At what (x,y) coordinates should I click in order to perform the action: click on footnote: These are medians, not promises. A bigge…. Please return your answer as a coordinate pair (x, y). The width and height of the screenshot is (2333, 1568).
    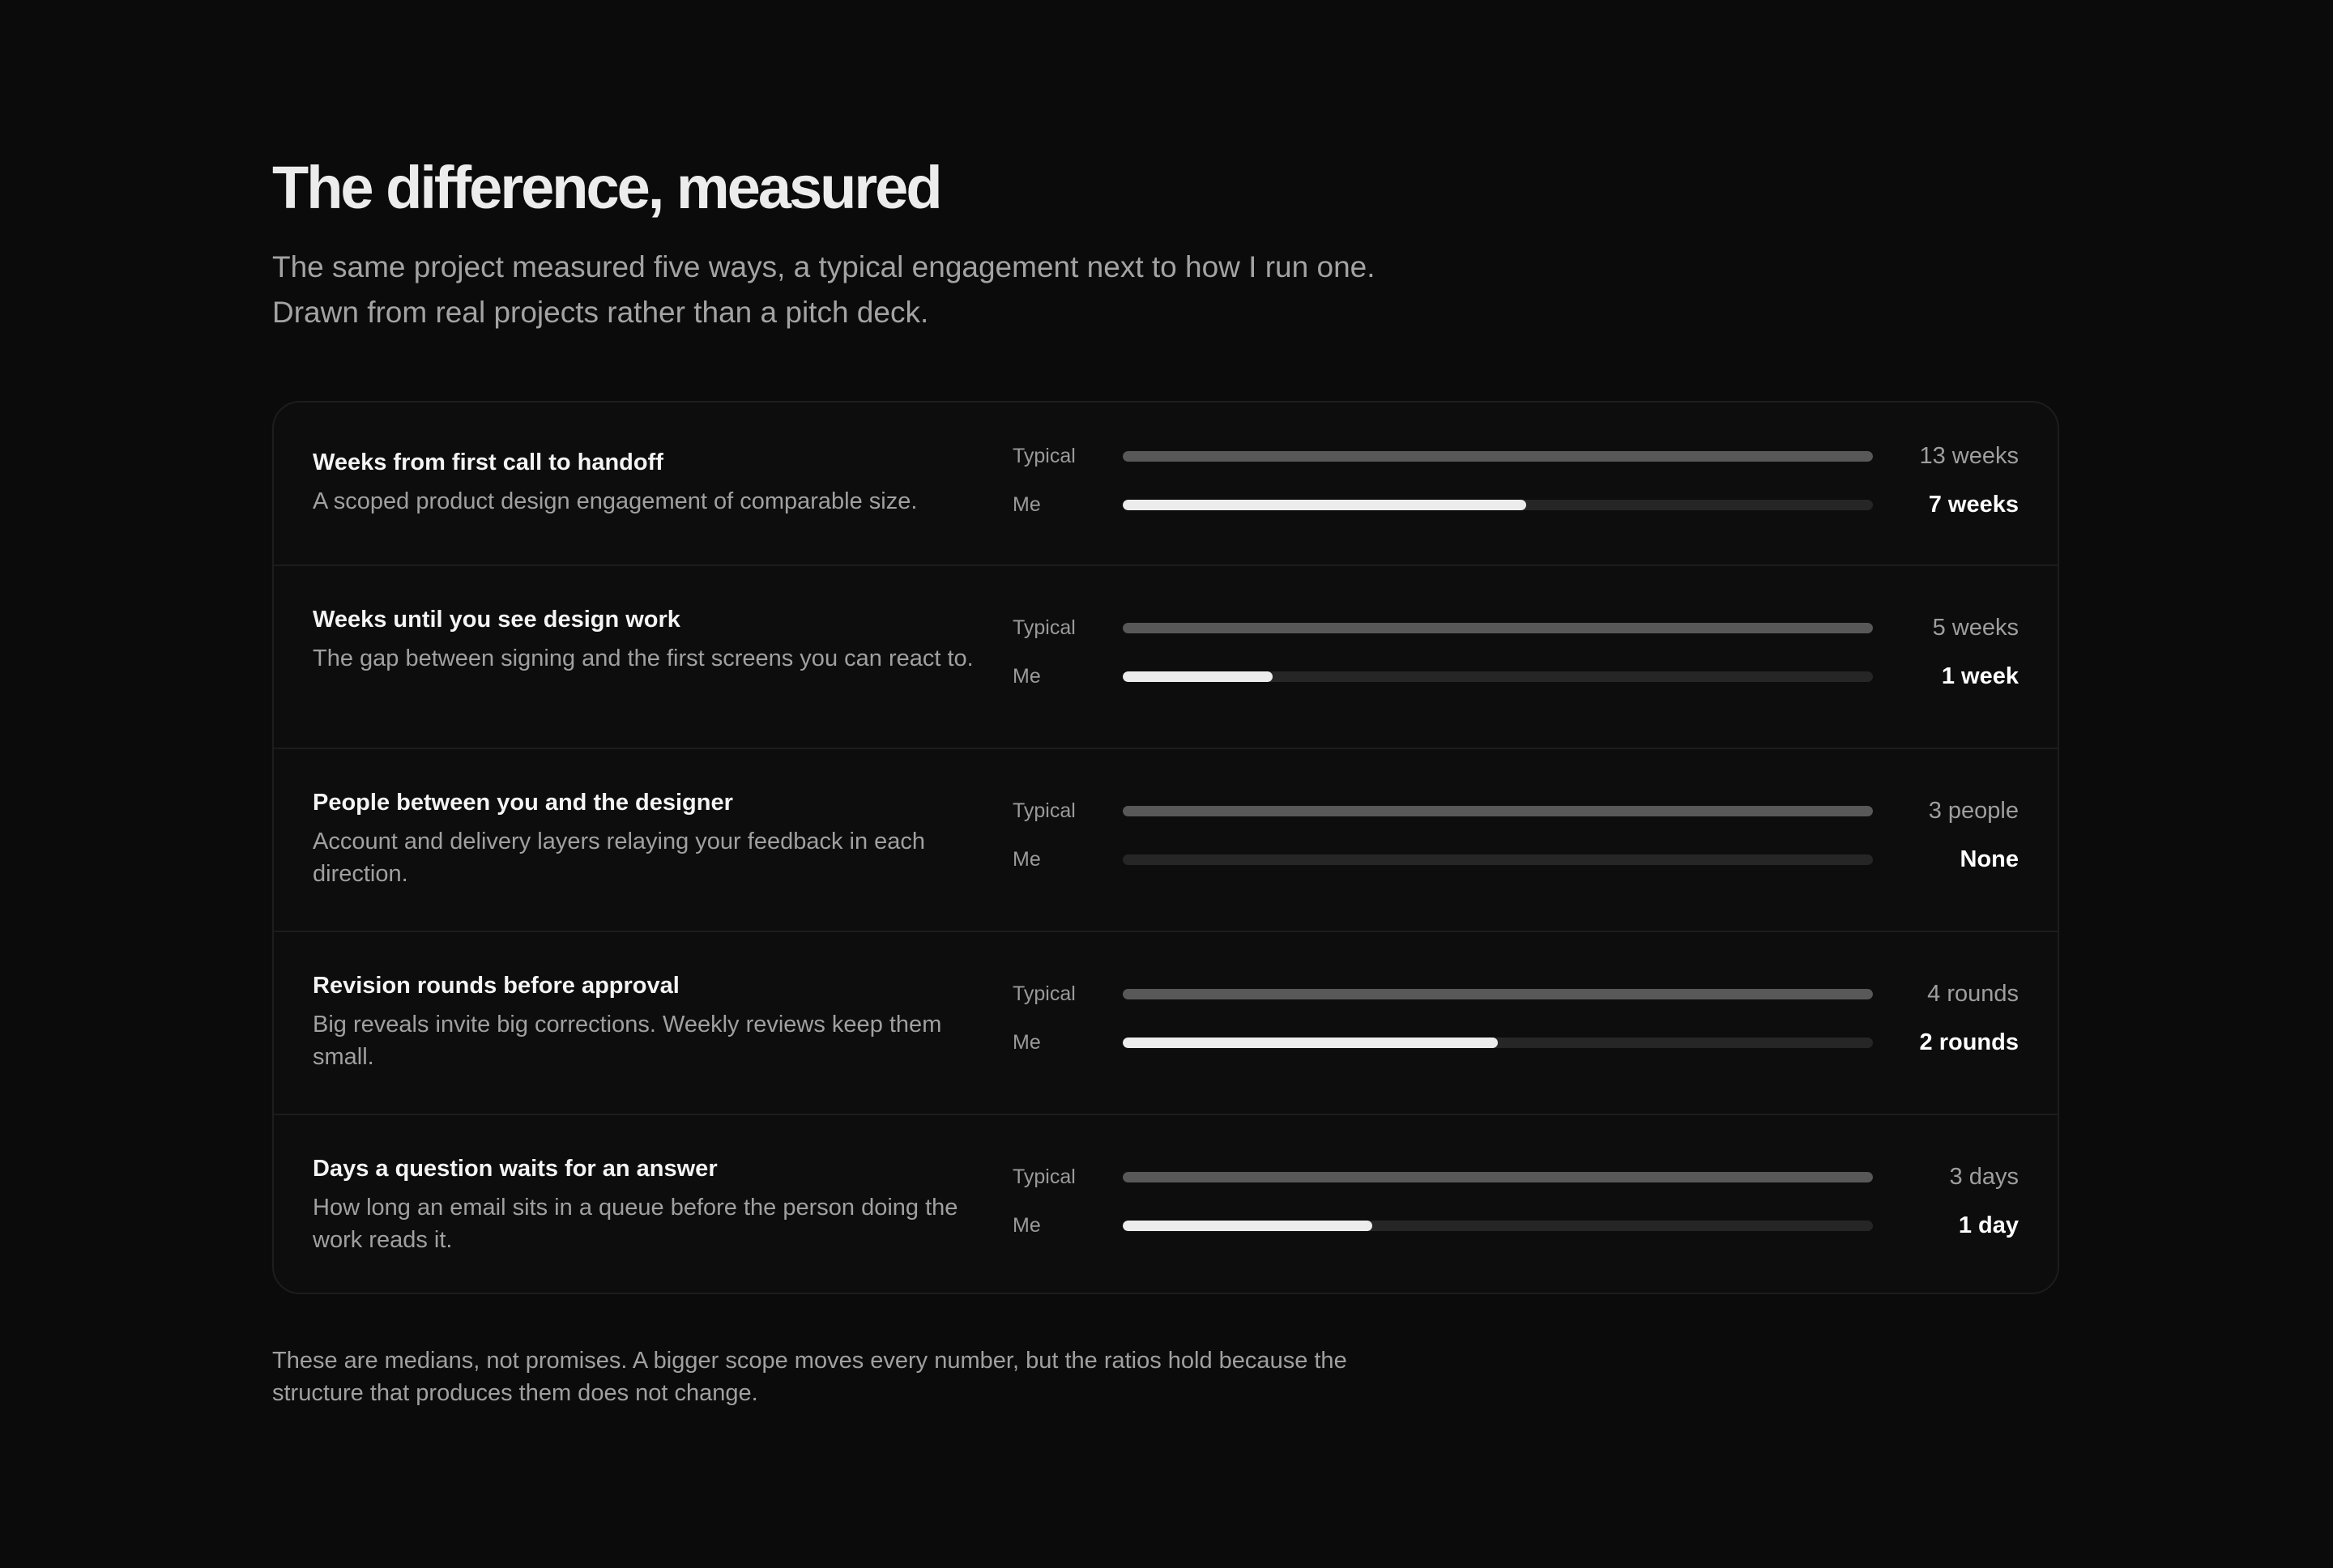
    Looking at the image, I should click on (809, 1377).